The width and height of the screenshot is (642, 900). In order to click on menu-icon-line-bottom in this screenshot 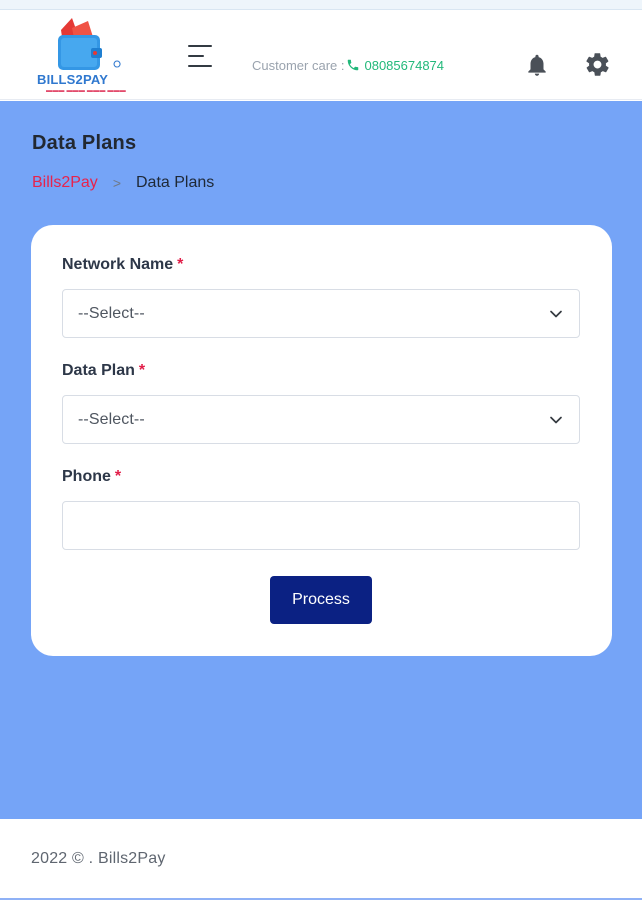, I will do `click(200, 66)`.